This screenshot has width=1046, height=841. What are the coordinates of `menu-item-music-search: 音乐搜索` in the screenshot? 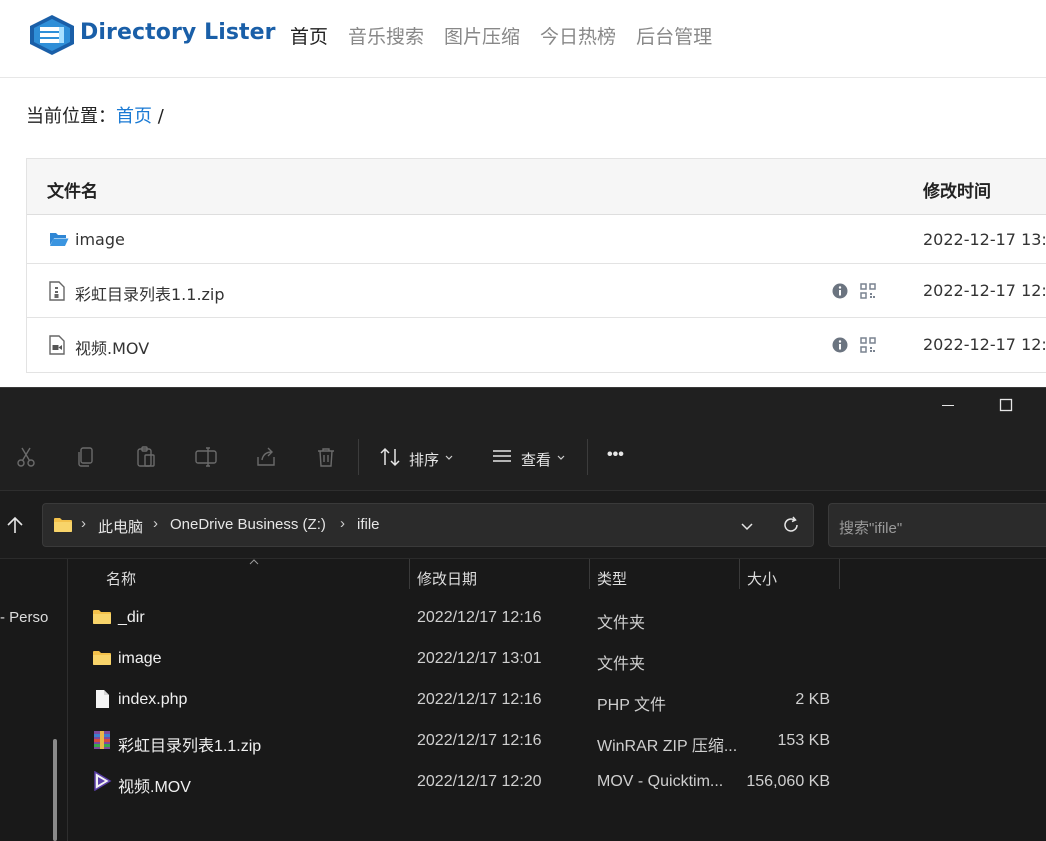 It's located at (386, 35).